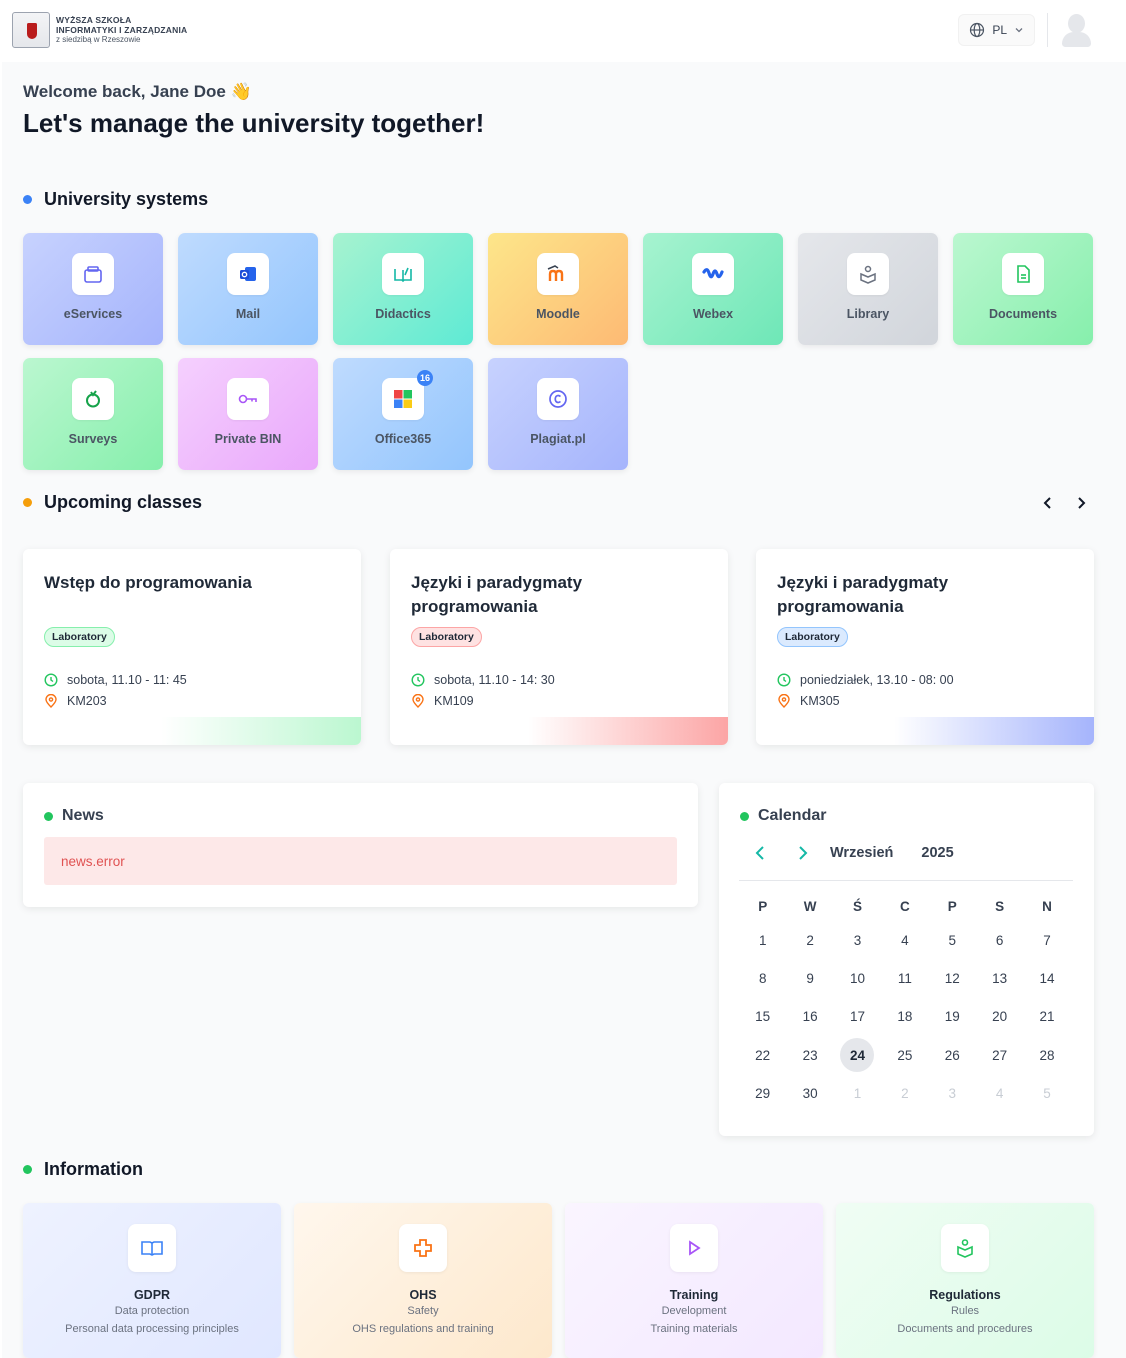  What do you see at coordinates (403, 274) in the screenshot?
I see `book-open-icon` at bounding box center [403, 274].